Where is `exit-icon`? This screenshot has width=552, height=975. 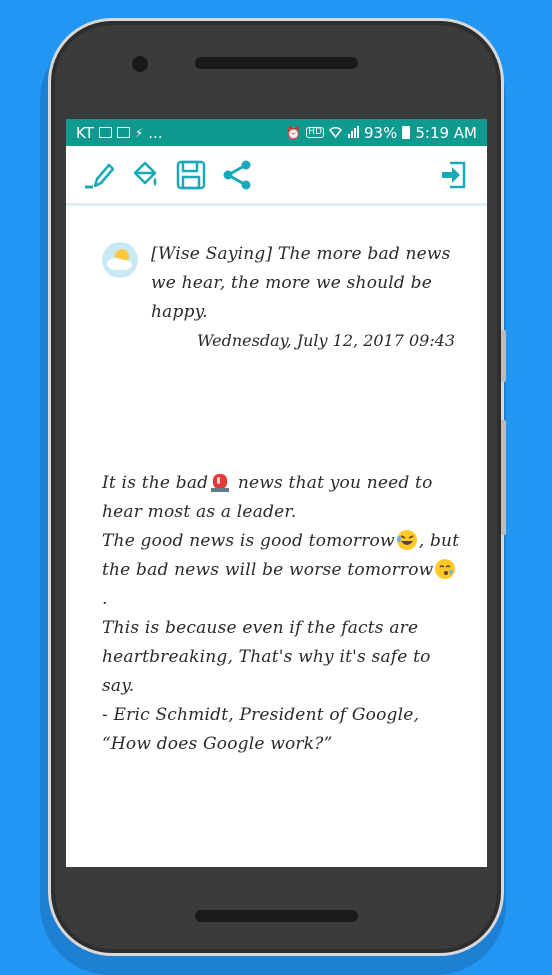 exit-icon is located at coordinates (454, 174).